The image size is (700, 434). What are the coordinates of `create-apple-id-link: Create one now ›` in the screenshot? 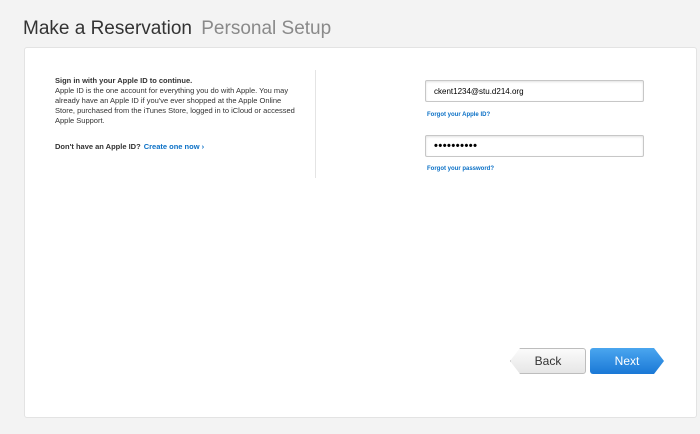 It's located at (174, 146).